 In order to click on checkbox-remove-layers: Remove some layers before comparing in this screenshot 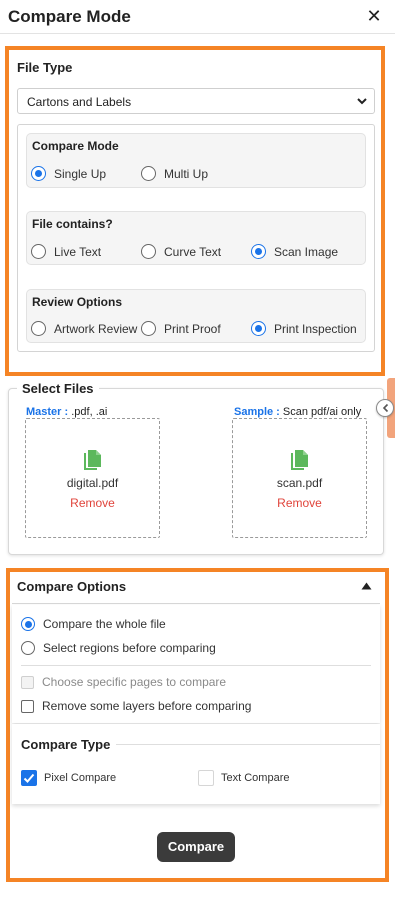, I will do `click(136, 706)`.